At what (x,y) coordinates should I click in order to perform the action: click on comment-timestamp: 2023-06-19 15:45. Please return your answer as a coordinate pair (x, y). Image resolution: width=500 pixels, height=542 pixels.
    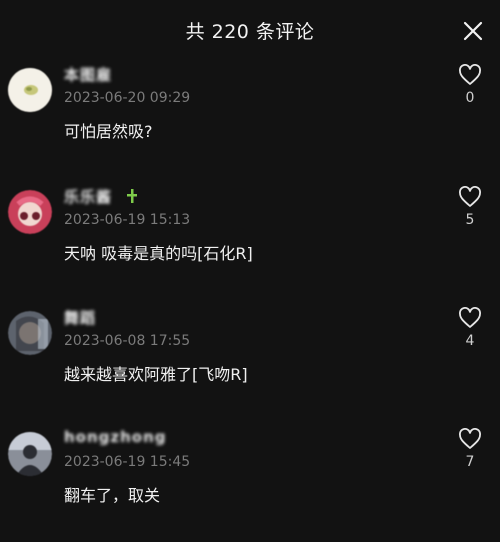
    Looking at the image, I should click on (127, 462).